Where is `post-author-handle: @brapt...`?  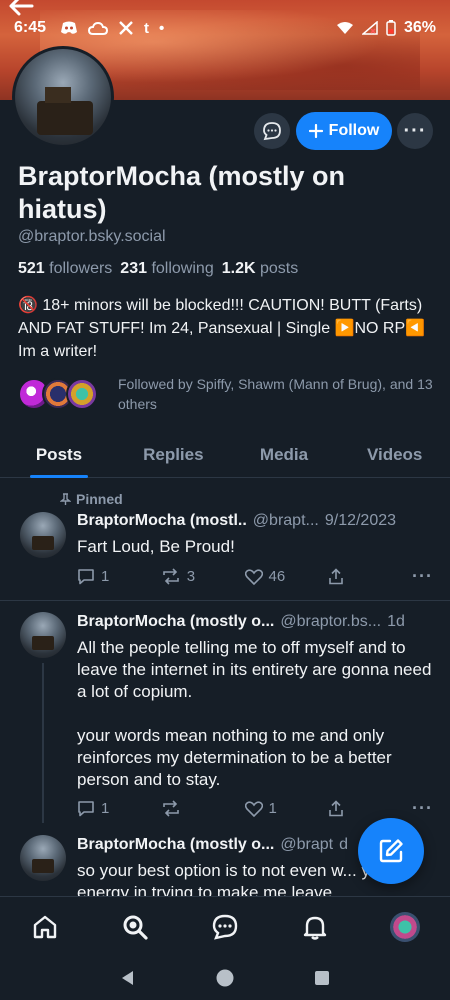
post-author-handle: @brapt... is located at coordinates (285, 520).